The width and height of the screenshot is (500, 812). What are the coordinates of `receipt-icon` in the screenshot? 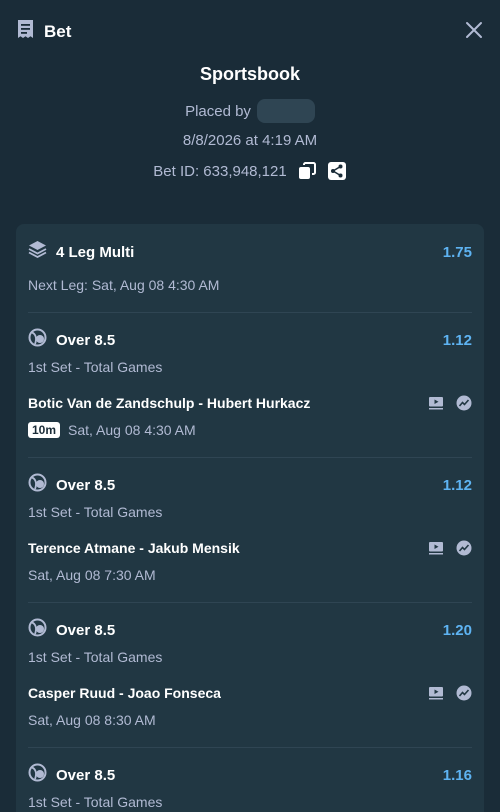 It's located at (25, 31).